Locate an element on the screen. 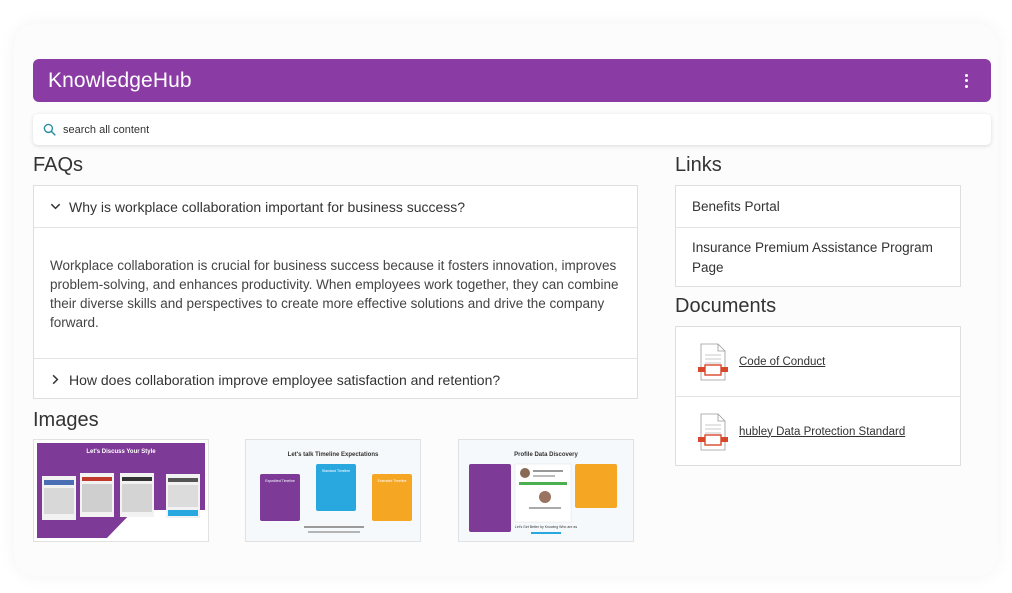 The height and width of the screenshot is (593, 1012). document-item-2: hubley Data Protection Standard is located at coordinates (818, 431).